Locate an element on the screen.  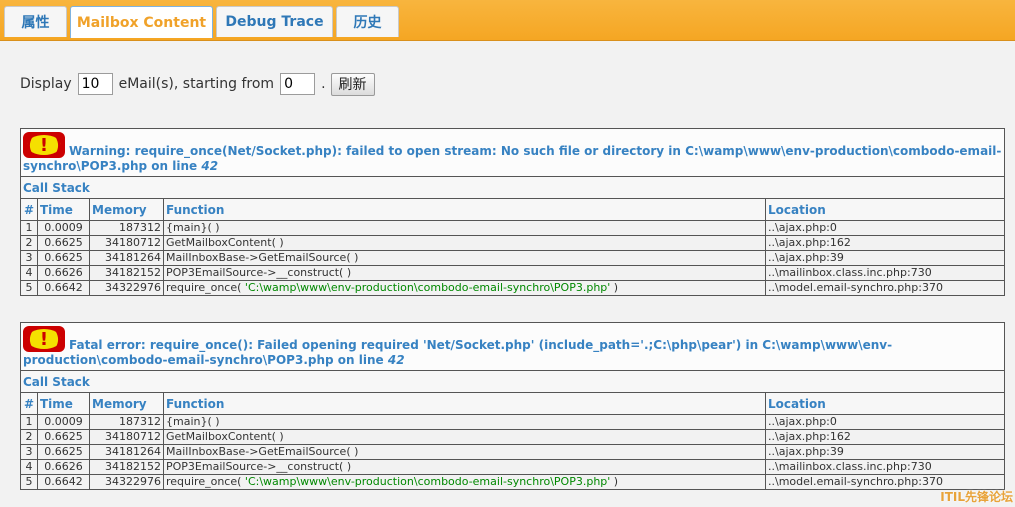
display-label: Display is located at coordinates (46, 84).